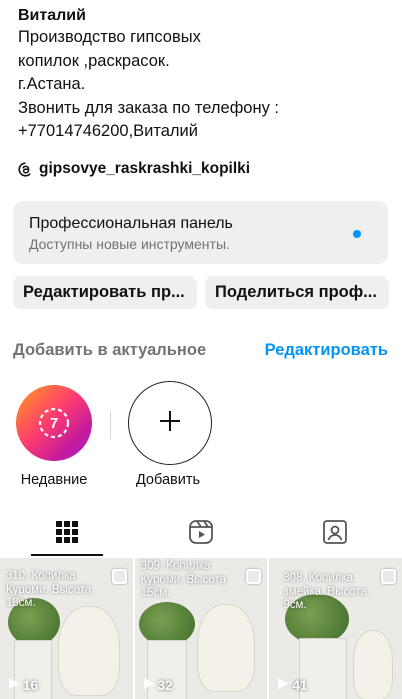 The height and width of the screenshot is (699, 402). I want to click on post-views: 32, so click(158, 685).